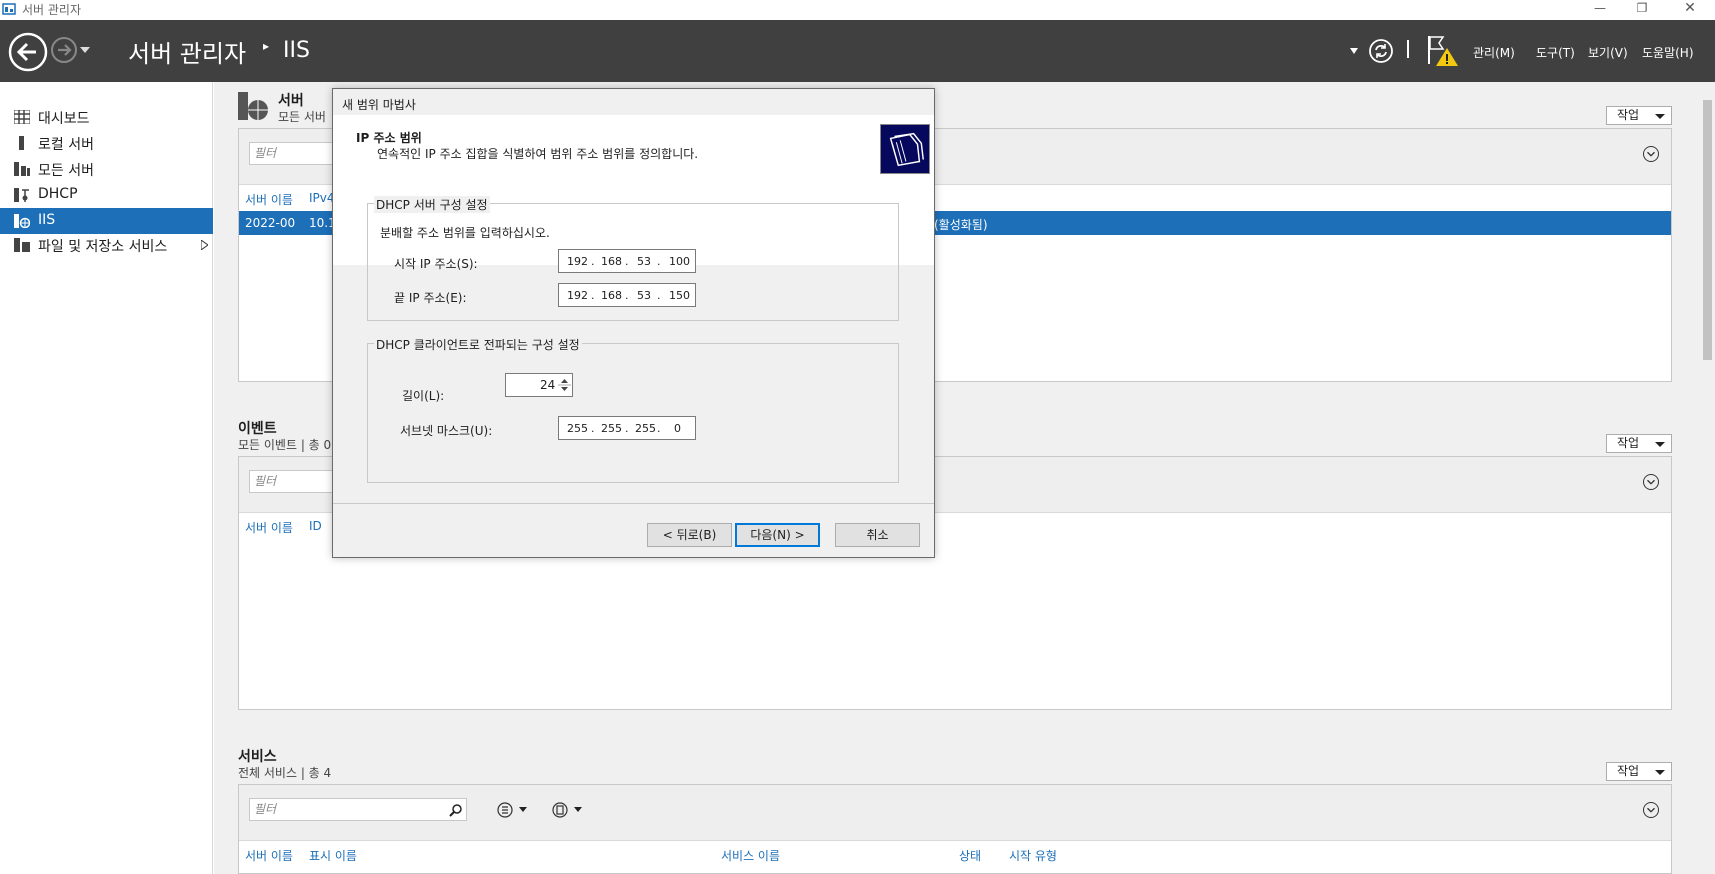 This screenshot has width=1715, height=874. What do you see at coordinates (315, 526) in the screenshot?
I see `column-id: ID` at bounding box center [315, 526].